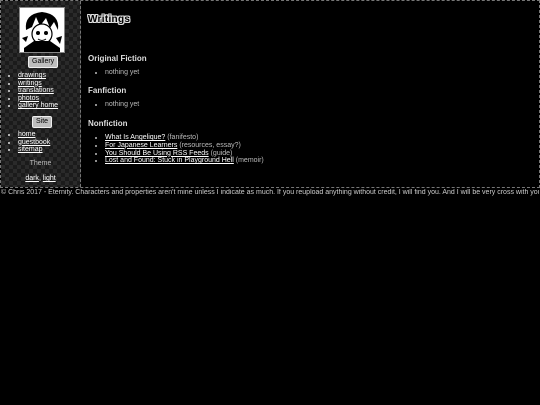  I want to click on link-drawings: drawings, so click(32, 75).